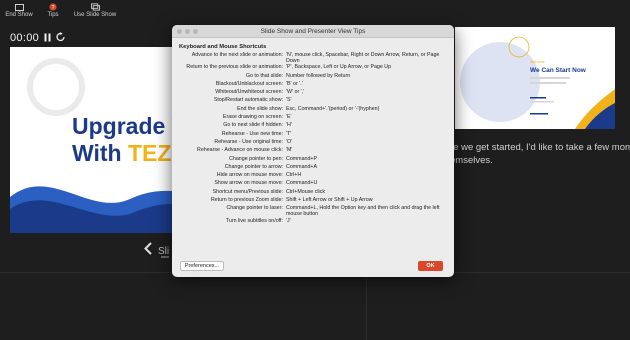  Describe the element at coordinates (95, 7) in the screenshot. I see `slide-show-icon` at that location.